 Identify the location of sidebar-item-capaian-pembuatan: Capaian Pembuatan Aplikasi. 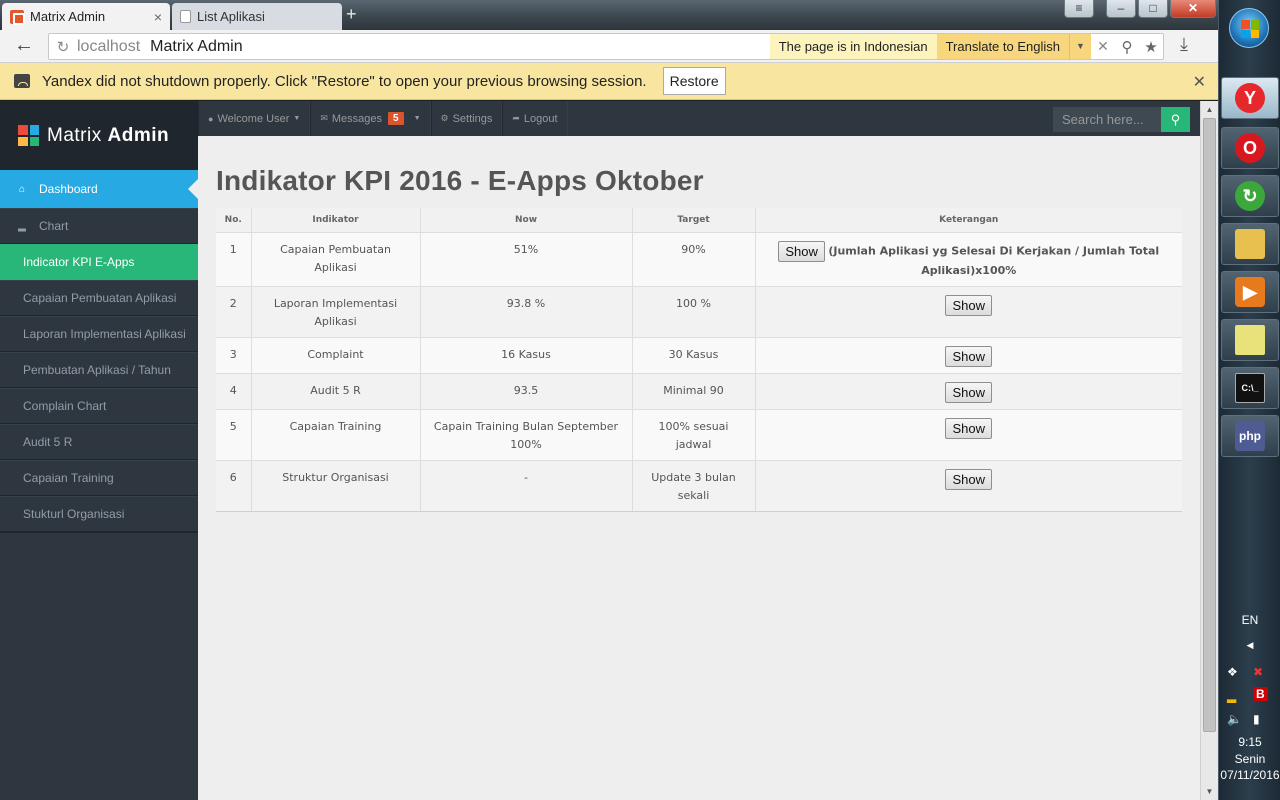
(99, 298).